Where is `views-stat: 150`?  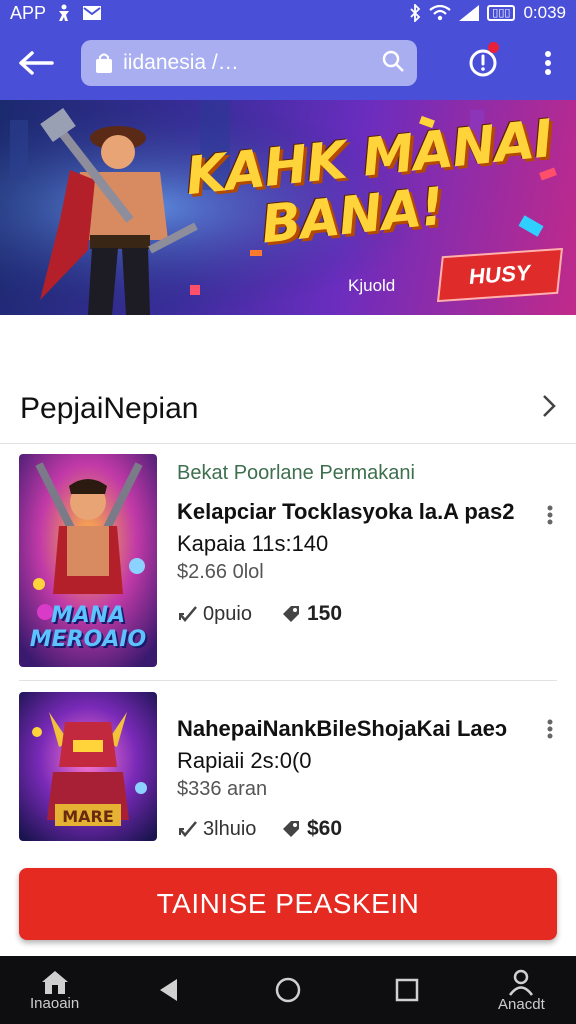
views-stat: 150 is located at coordinates (311, 614).